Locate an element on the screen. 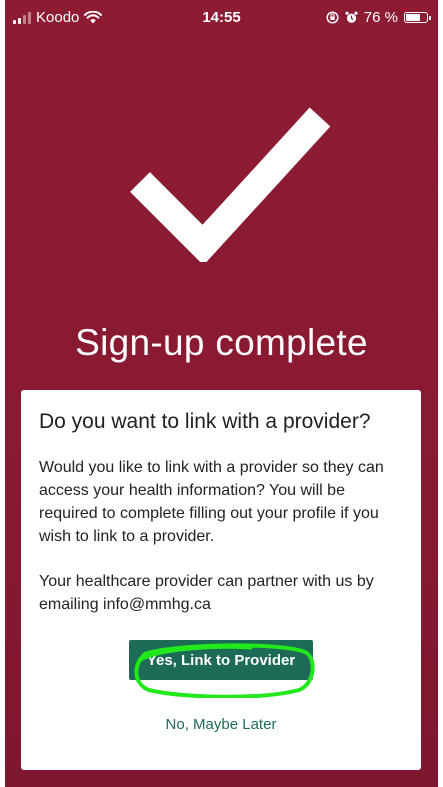 The image size is (443, 787). link-to-provider-button: Yes, Link to Provider is located at coordinates (221, 660).